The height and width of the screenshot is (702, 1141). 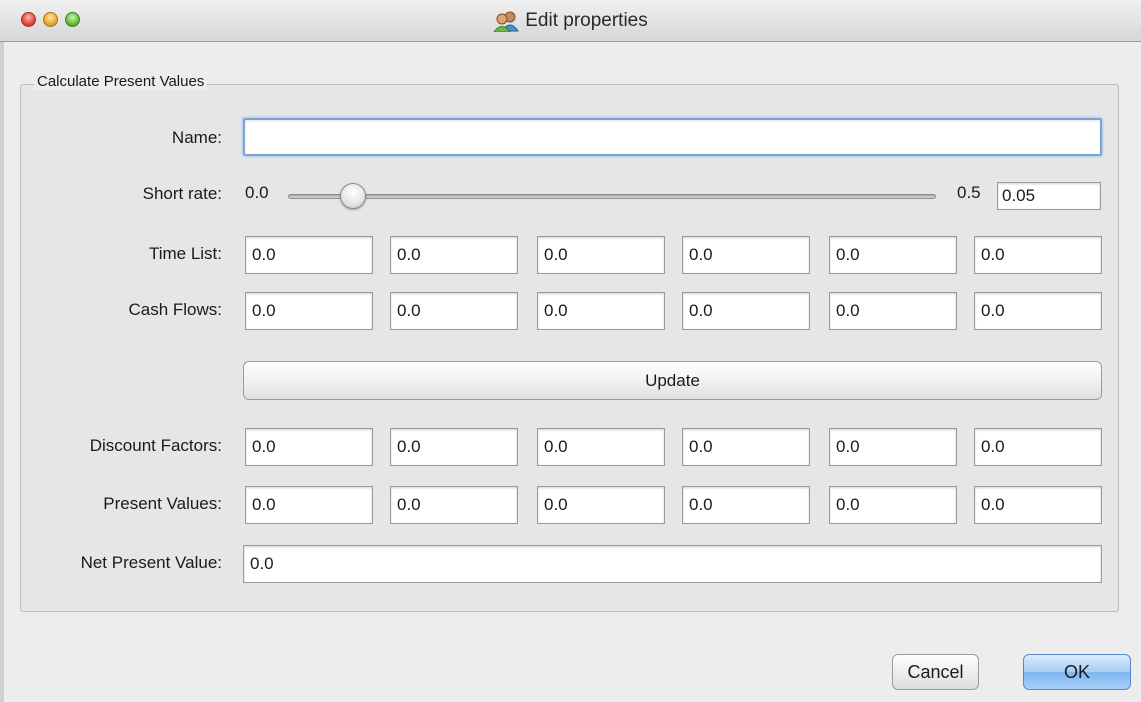 What do you see at coordinates (672, 380) in the screenshot?
I see `update-button: Update` at bounding box center [672, 380].